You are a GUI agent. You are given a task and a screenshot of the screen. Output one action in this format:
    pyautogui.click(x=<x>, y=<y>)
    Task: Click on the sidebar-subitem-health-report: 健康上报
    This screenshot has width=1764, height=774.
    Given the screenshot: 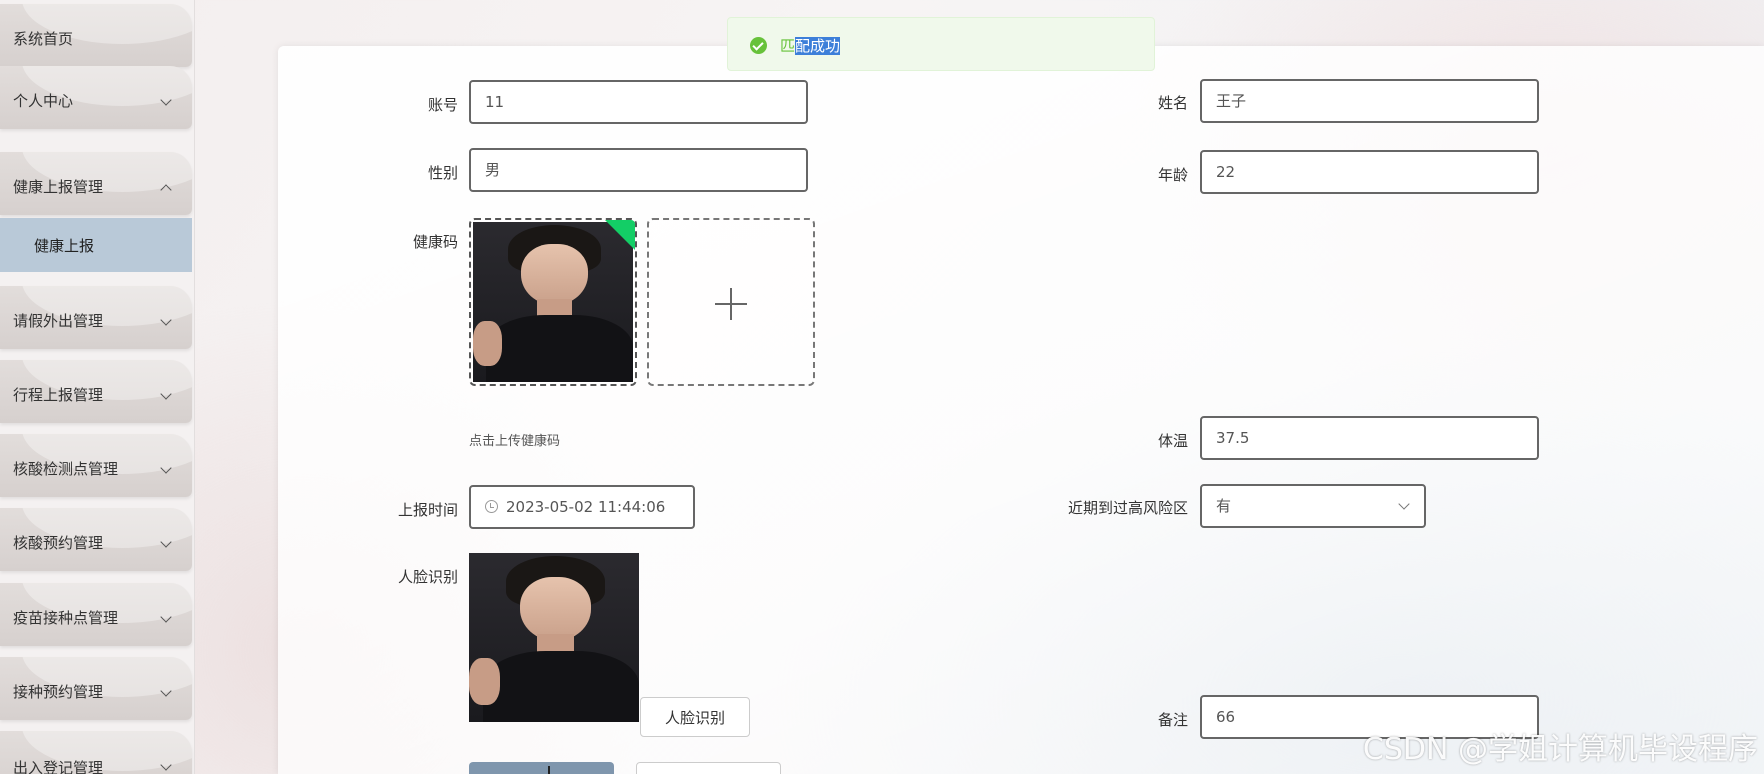 What is the action you would take?
    pyautogui.click(x=96, y=245)
    